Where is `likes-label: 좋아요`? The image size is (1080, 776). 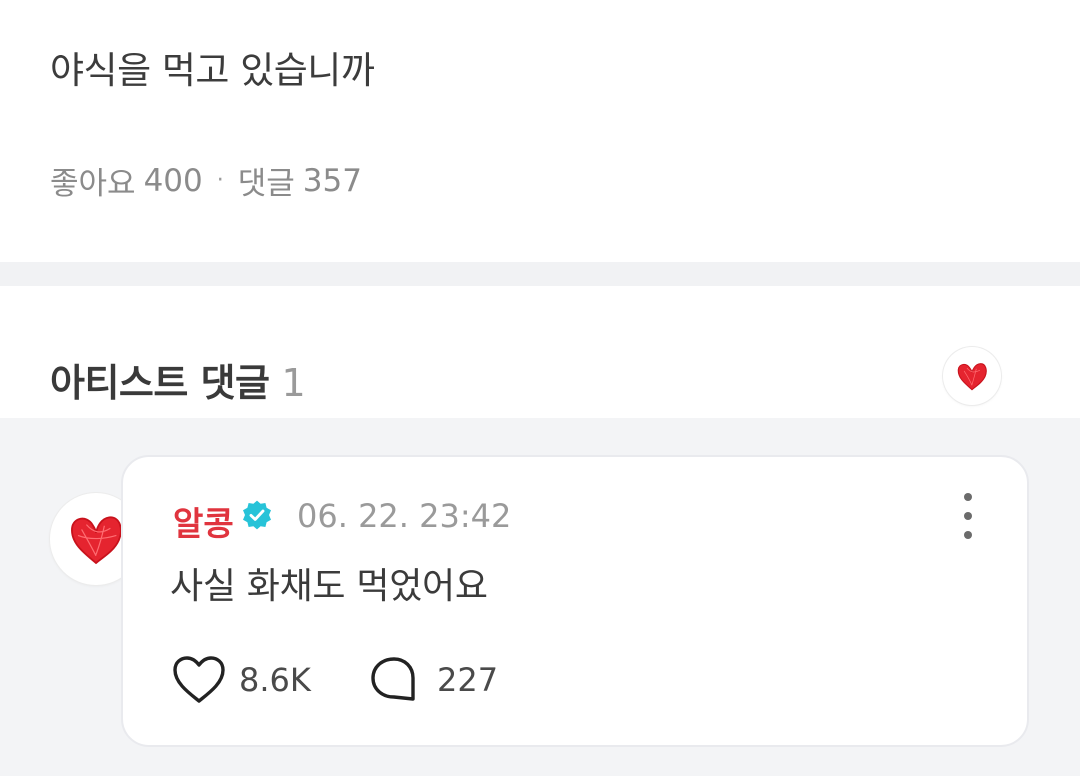
likes-label: 좋아요 is located at coordinates (93, 184).